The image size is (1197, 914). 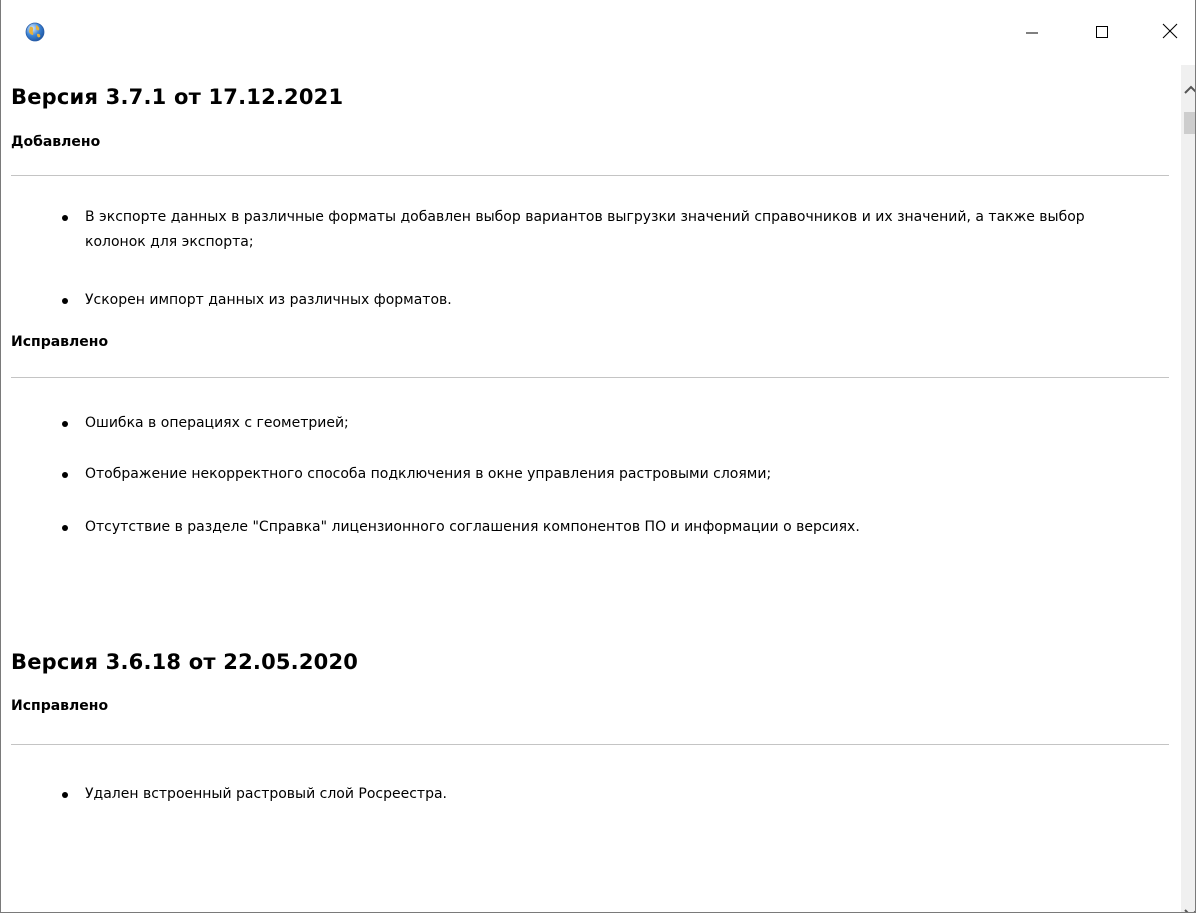 What do you see at coordinates (598, 32) in the screenshot?
I see `title-bar` at bounding box center [598, 32].